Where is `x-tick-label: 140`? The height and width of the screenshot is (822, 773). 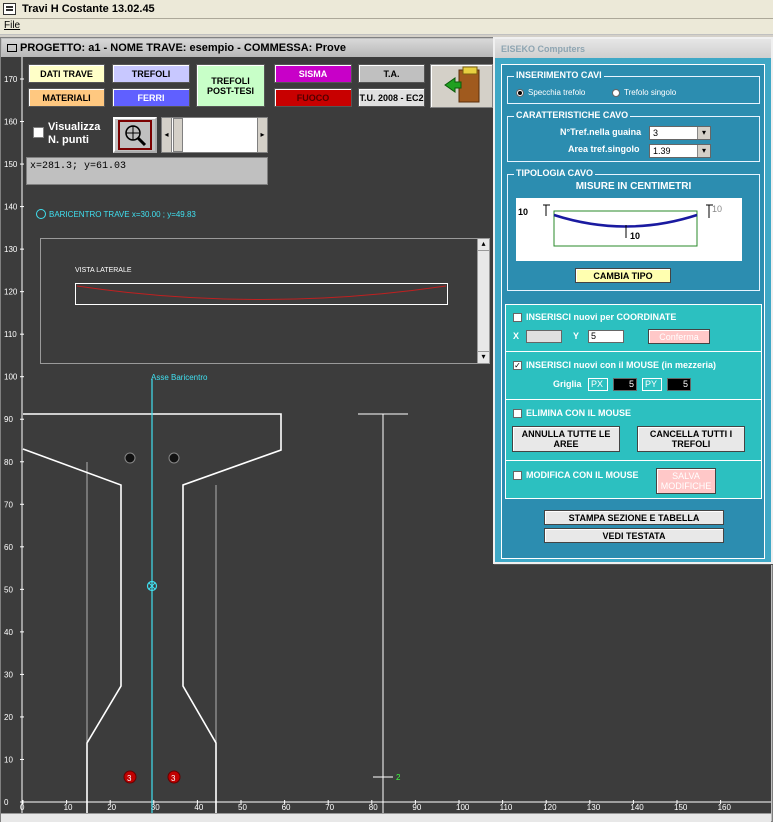 x-tick-label: 140 is located at coordinates (637, 807).